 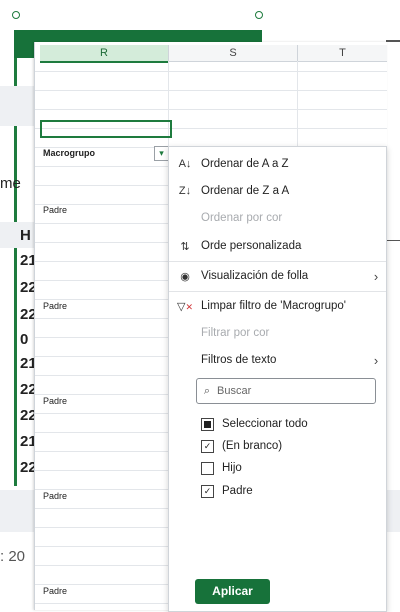 What do you see at coordinates (342, 53) in the screenshot?
I see `column-header-t: T` at bounding box center [342, 53].